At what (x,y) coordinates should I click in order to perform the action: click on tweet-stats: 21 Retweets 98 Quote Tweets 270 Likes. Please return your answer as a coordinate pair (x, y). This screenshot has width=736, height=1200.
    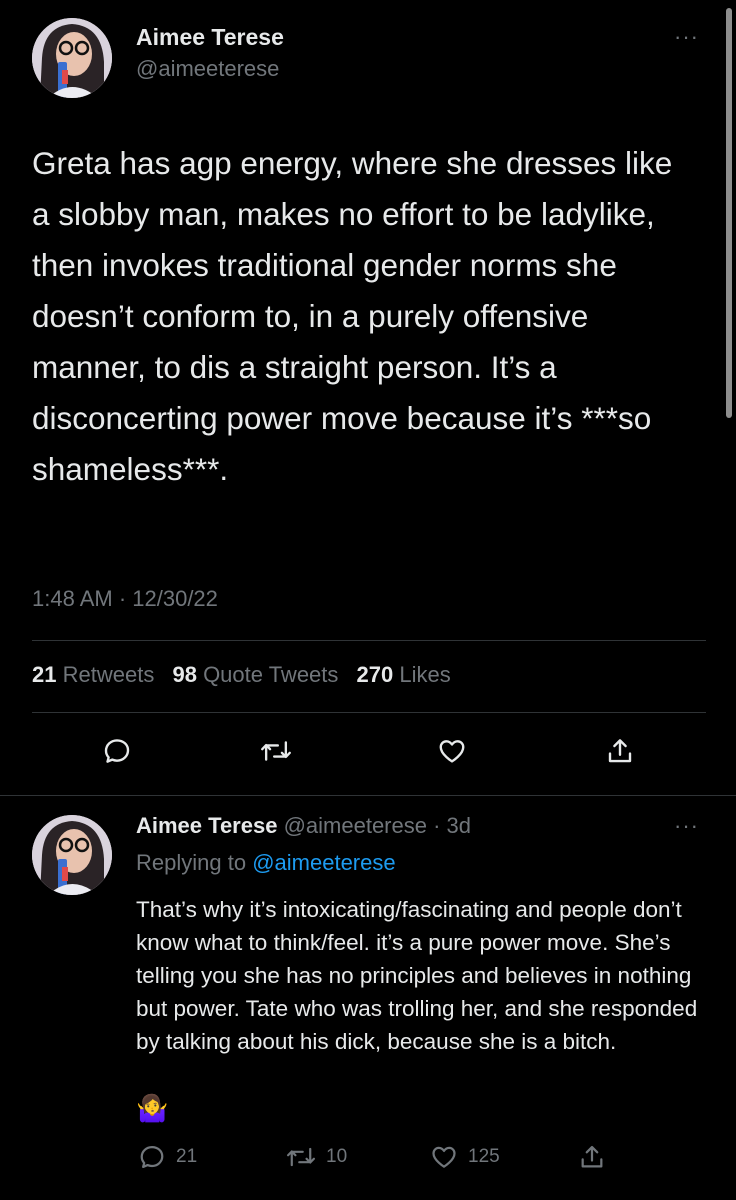
    Looking at the image, I should click on (247, 675).